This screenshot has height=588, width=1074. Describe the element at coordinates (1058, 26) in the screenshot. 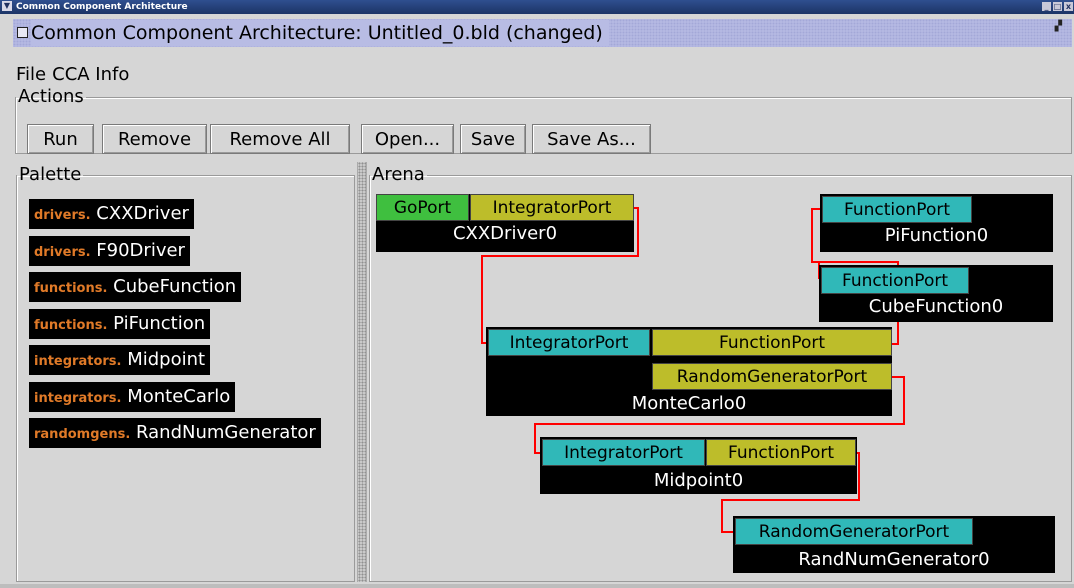

I see `resize-icon: ▗▘` at that location.